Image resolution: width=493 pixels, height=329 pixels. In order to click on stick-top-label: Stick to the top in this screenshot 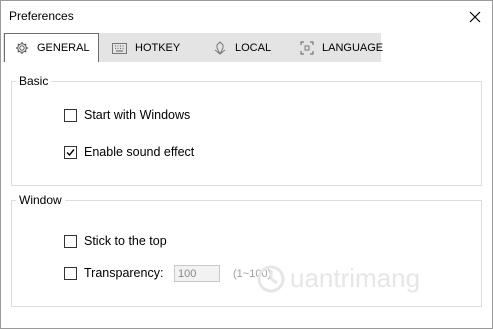, I will do `click(125, 241)`.